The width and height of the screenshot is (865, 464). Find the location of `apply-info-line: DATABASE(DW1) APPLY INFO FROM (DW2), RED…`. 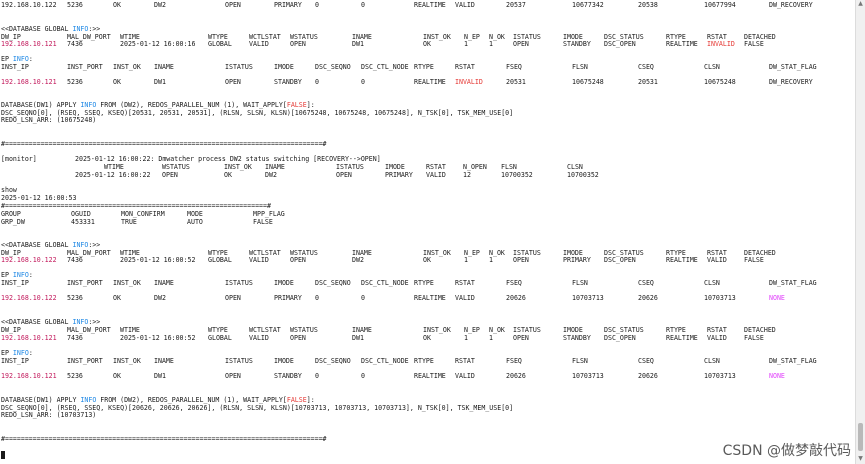

apply-info-line: DATABASE(DW1) APPLY INFO FROM (DW2), RED… is located at coordinates (158, 105).